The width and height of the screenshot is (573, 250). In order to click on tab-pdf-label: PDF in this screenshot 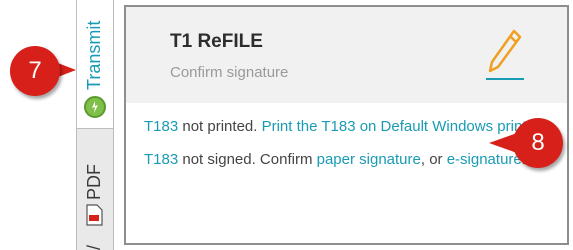, I will do `click(94, 182)`.